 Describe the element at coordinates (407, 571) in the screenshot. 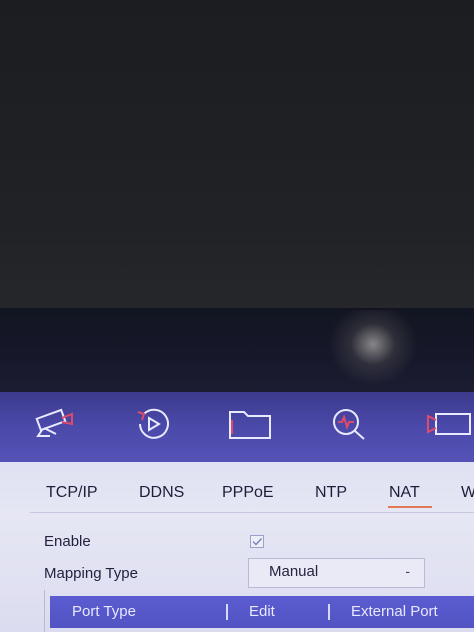

I see `dropdown-arrow-icon: -` at that location.